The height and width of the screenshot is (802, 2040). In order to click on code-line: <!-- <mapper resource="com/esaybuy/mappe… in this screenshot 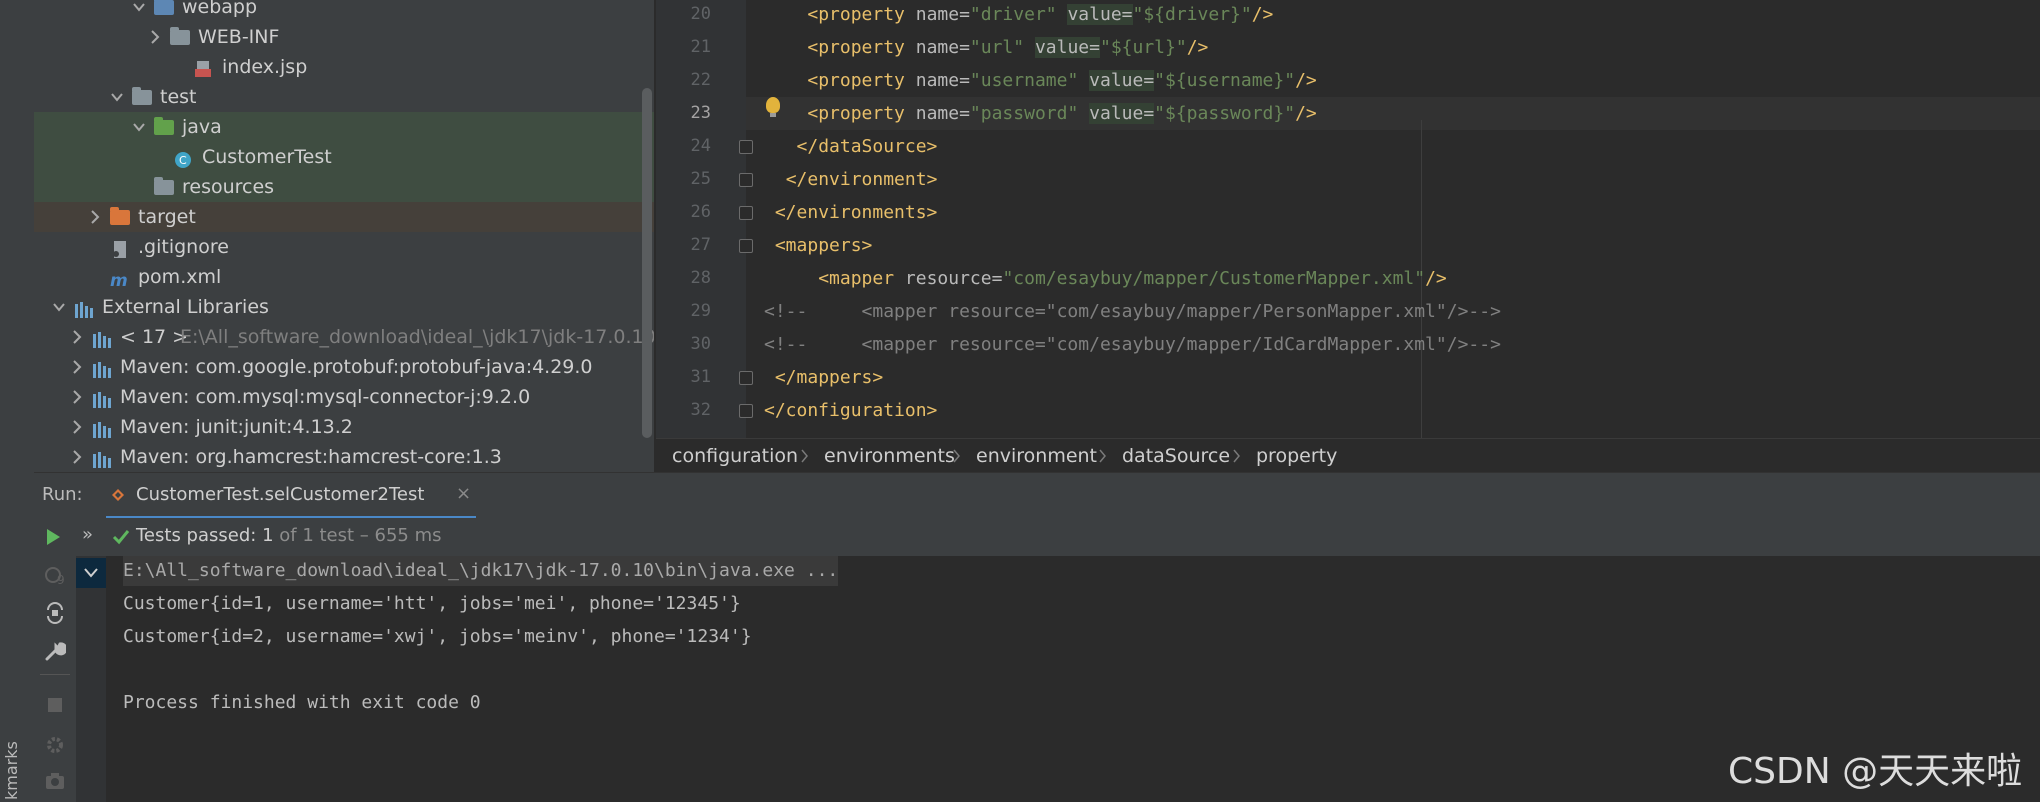, I will do `click(1402, 344)`.